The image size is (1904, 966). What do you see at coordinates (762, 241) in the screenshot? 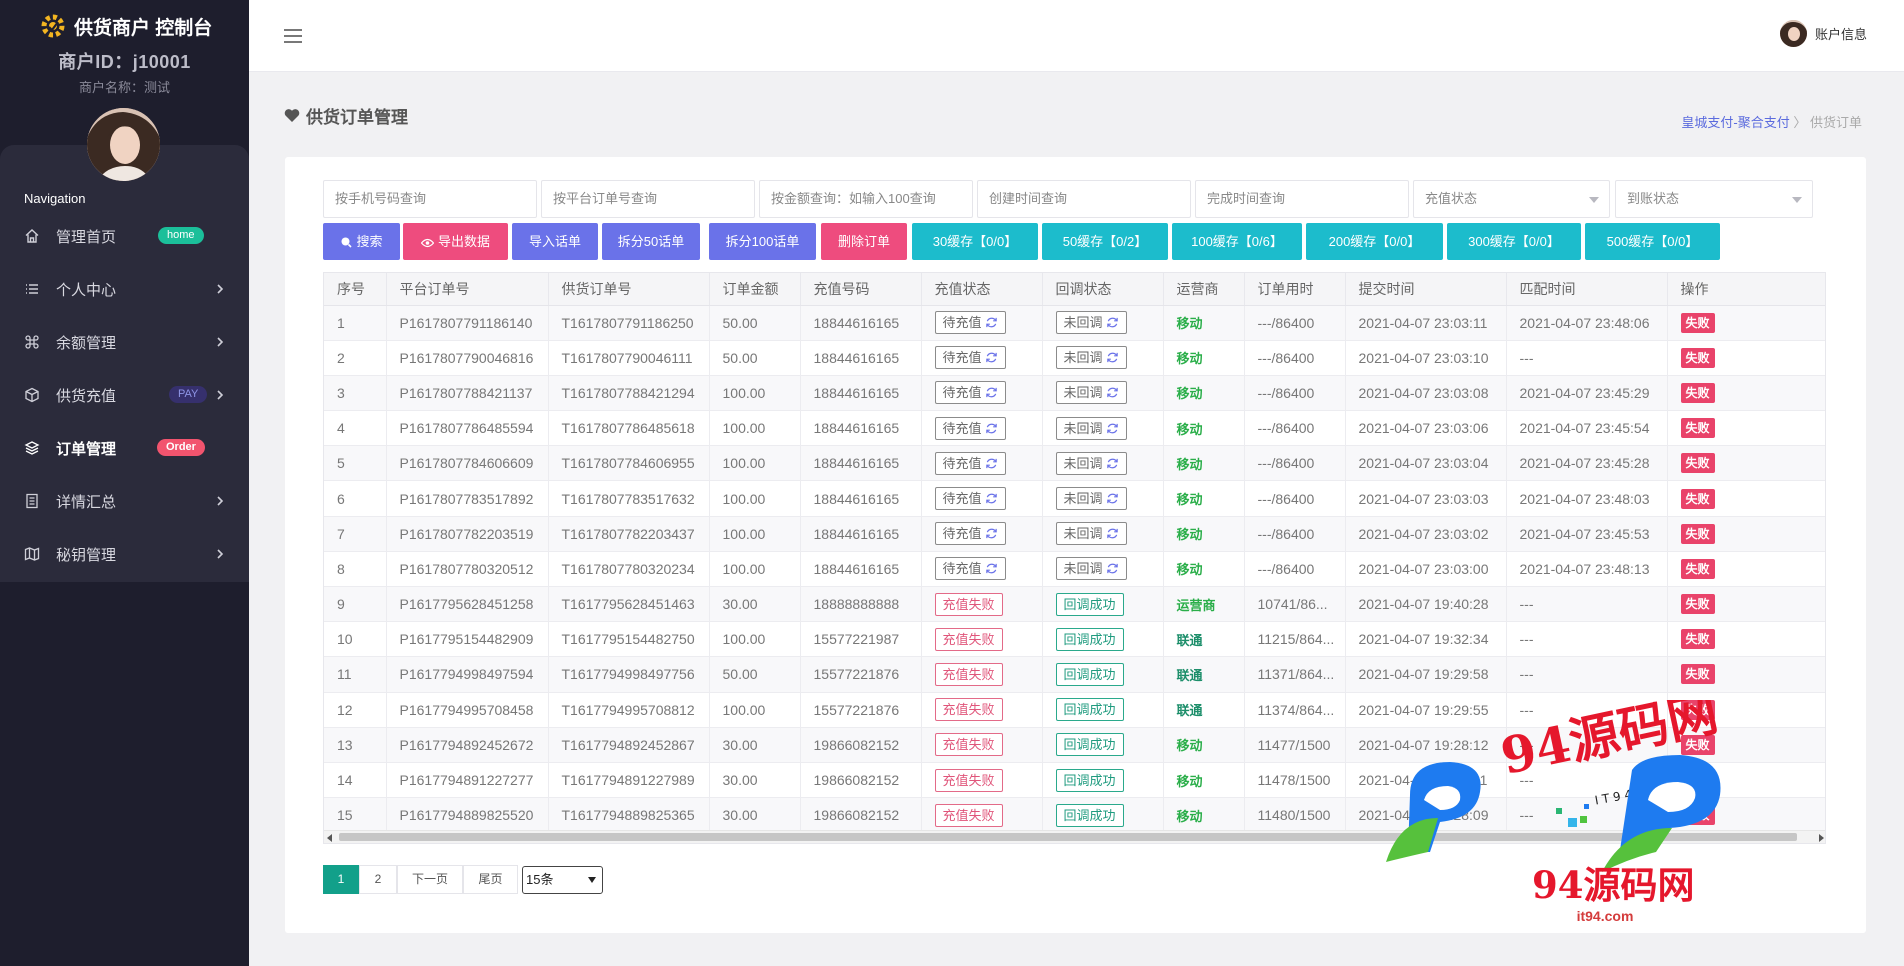
I see `split100-button: 拆分100话单` at bounding box center [762, 241].